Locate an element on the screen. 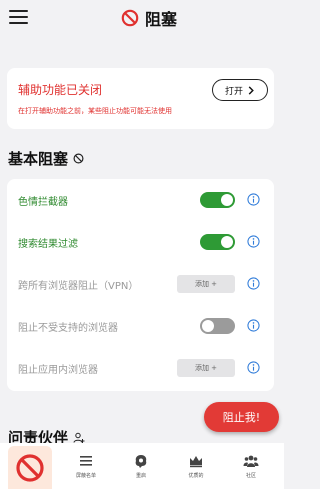 Image resolution: width=320 pixels, height=489 pixels. alert-description: 在打开辅助功能之前，某些阻止功能可能无法使用 is located at coordinates (95, 111).